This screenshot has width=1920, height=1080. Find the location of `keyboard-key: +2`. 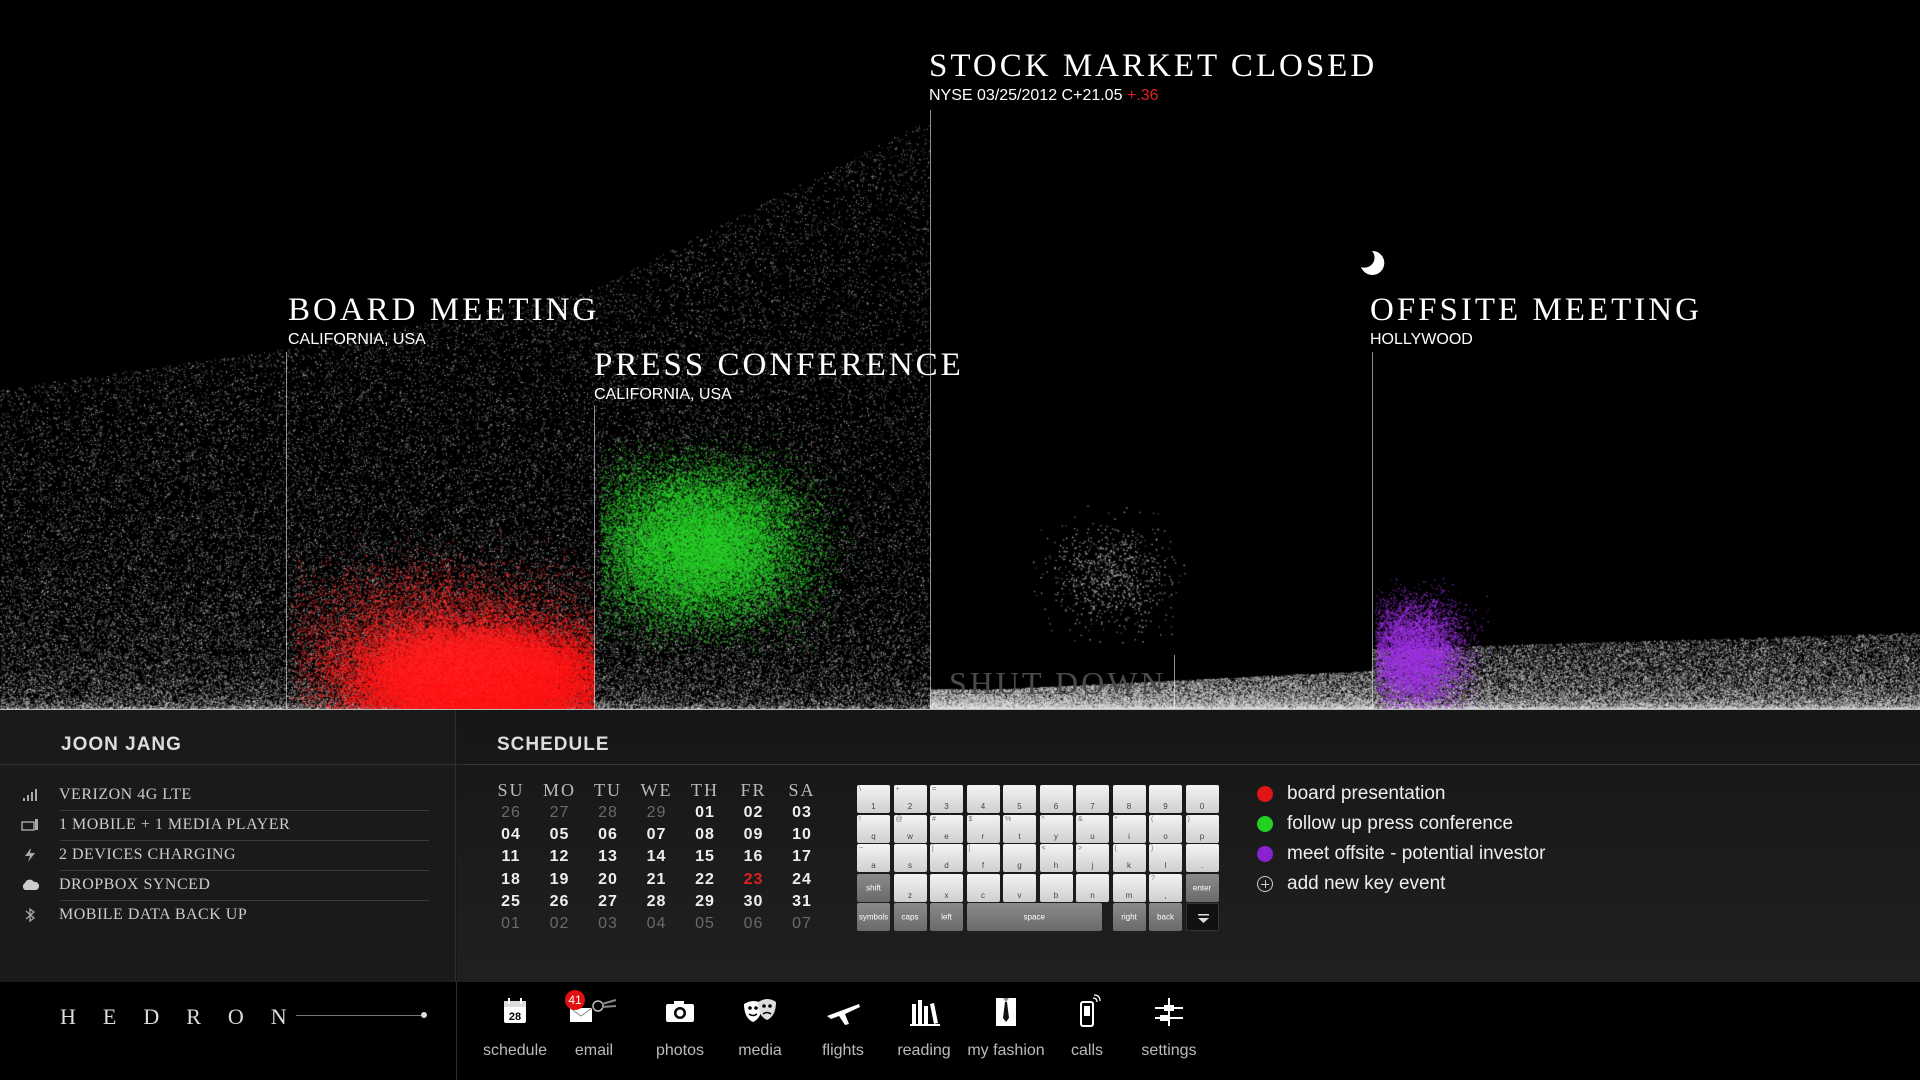

keyboard-key: +2 is located at coordinates (910, 799).